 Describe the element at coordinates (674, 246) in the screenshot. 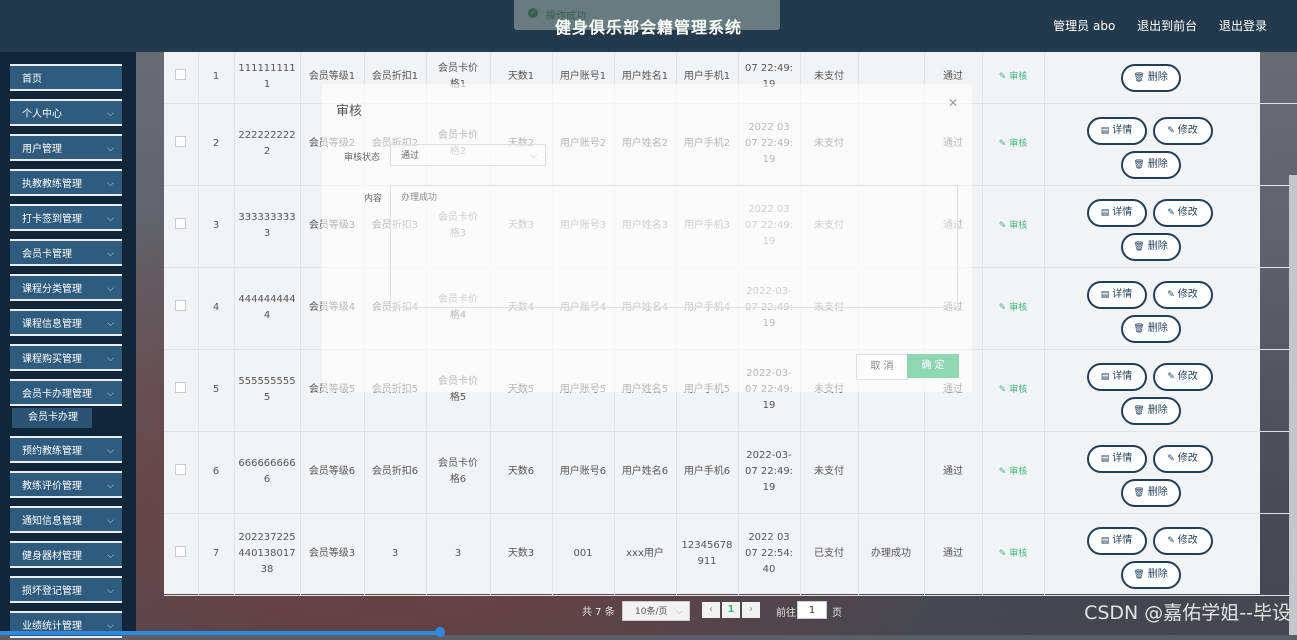

I see `content-textarea: 办理成功` at that location.